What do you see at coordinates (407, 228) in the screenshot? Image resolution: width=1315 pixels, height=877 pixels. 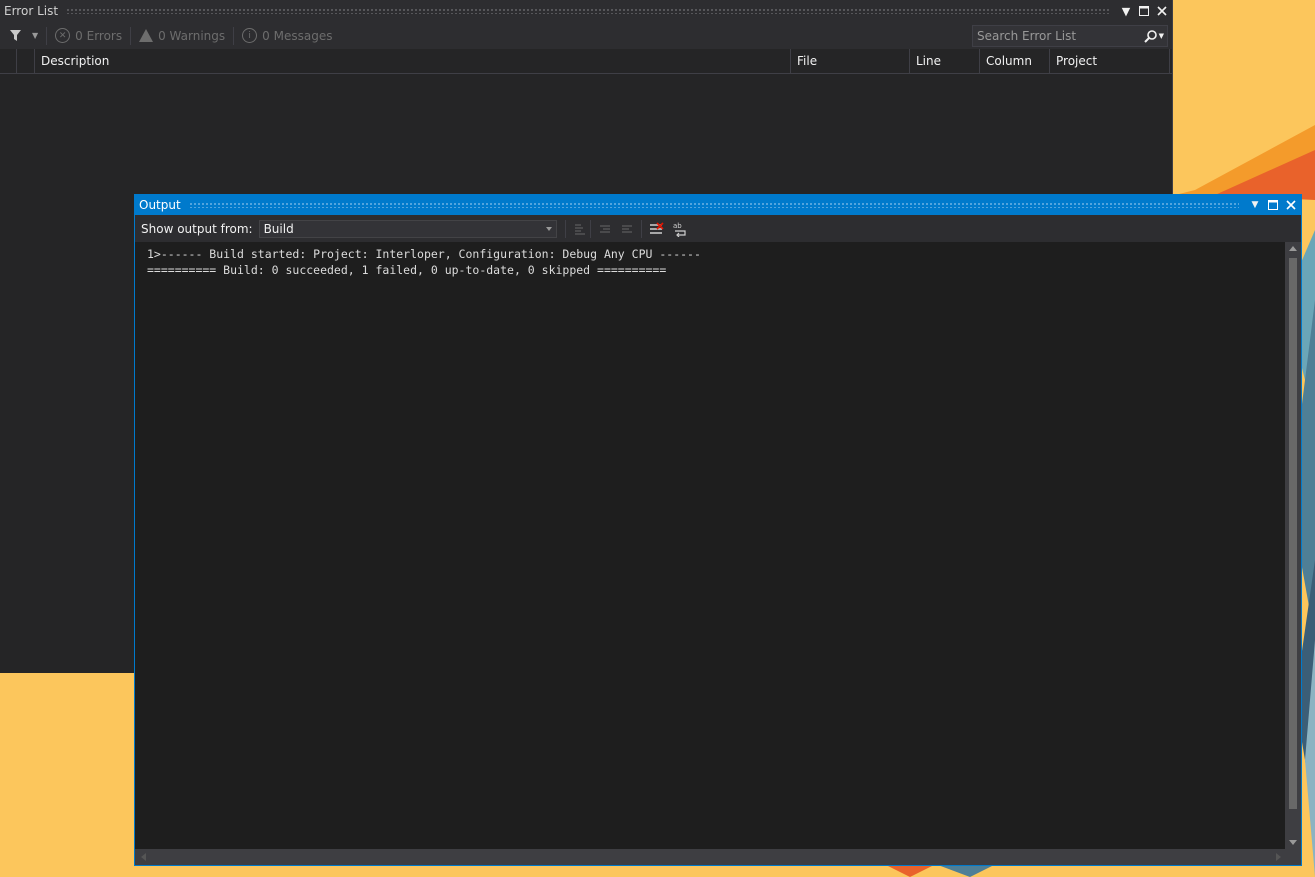 I see `output-source-select: Build` at bounding box center [407, 228].